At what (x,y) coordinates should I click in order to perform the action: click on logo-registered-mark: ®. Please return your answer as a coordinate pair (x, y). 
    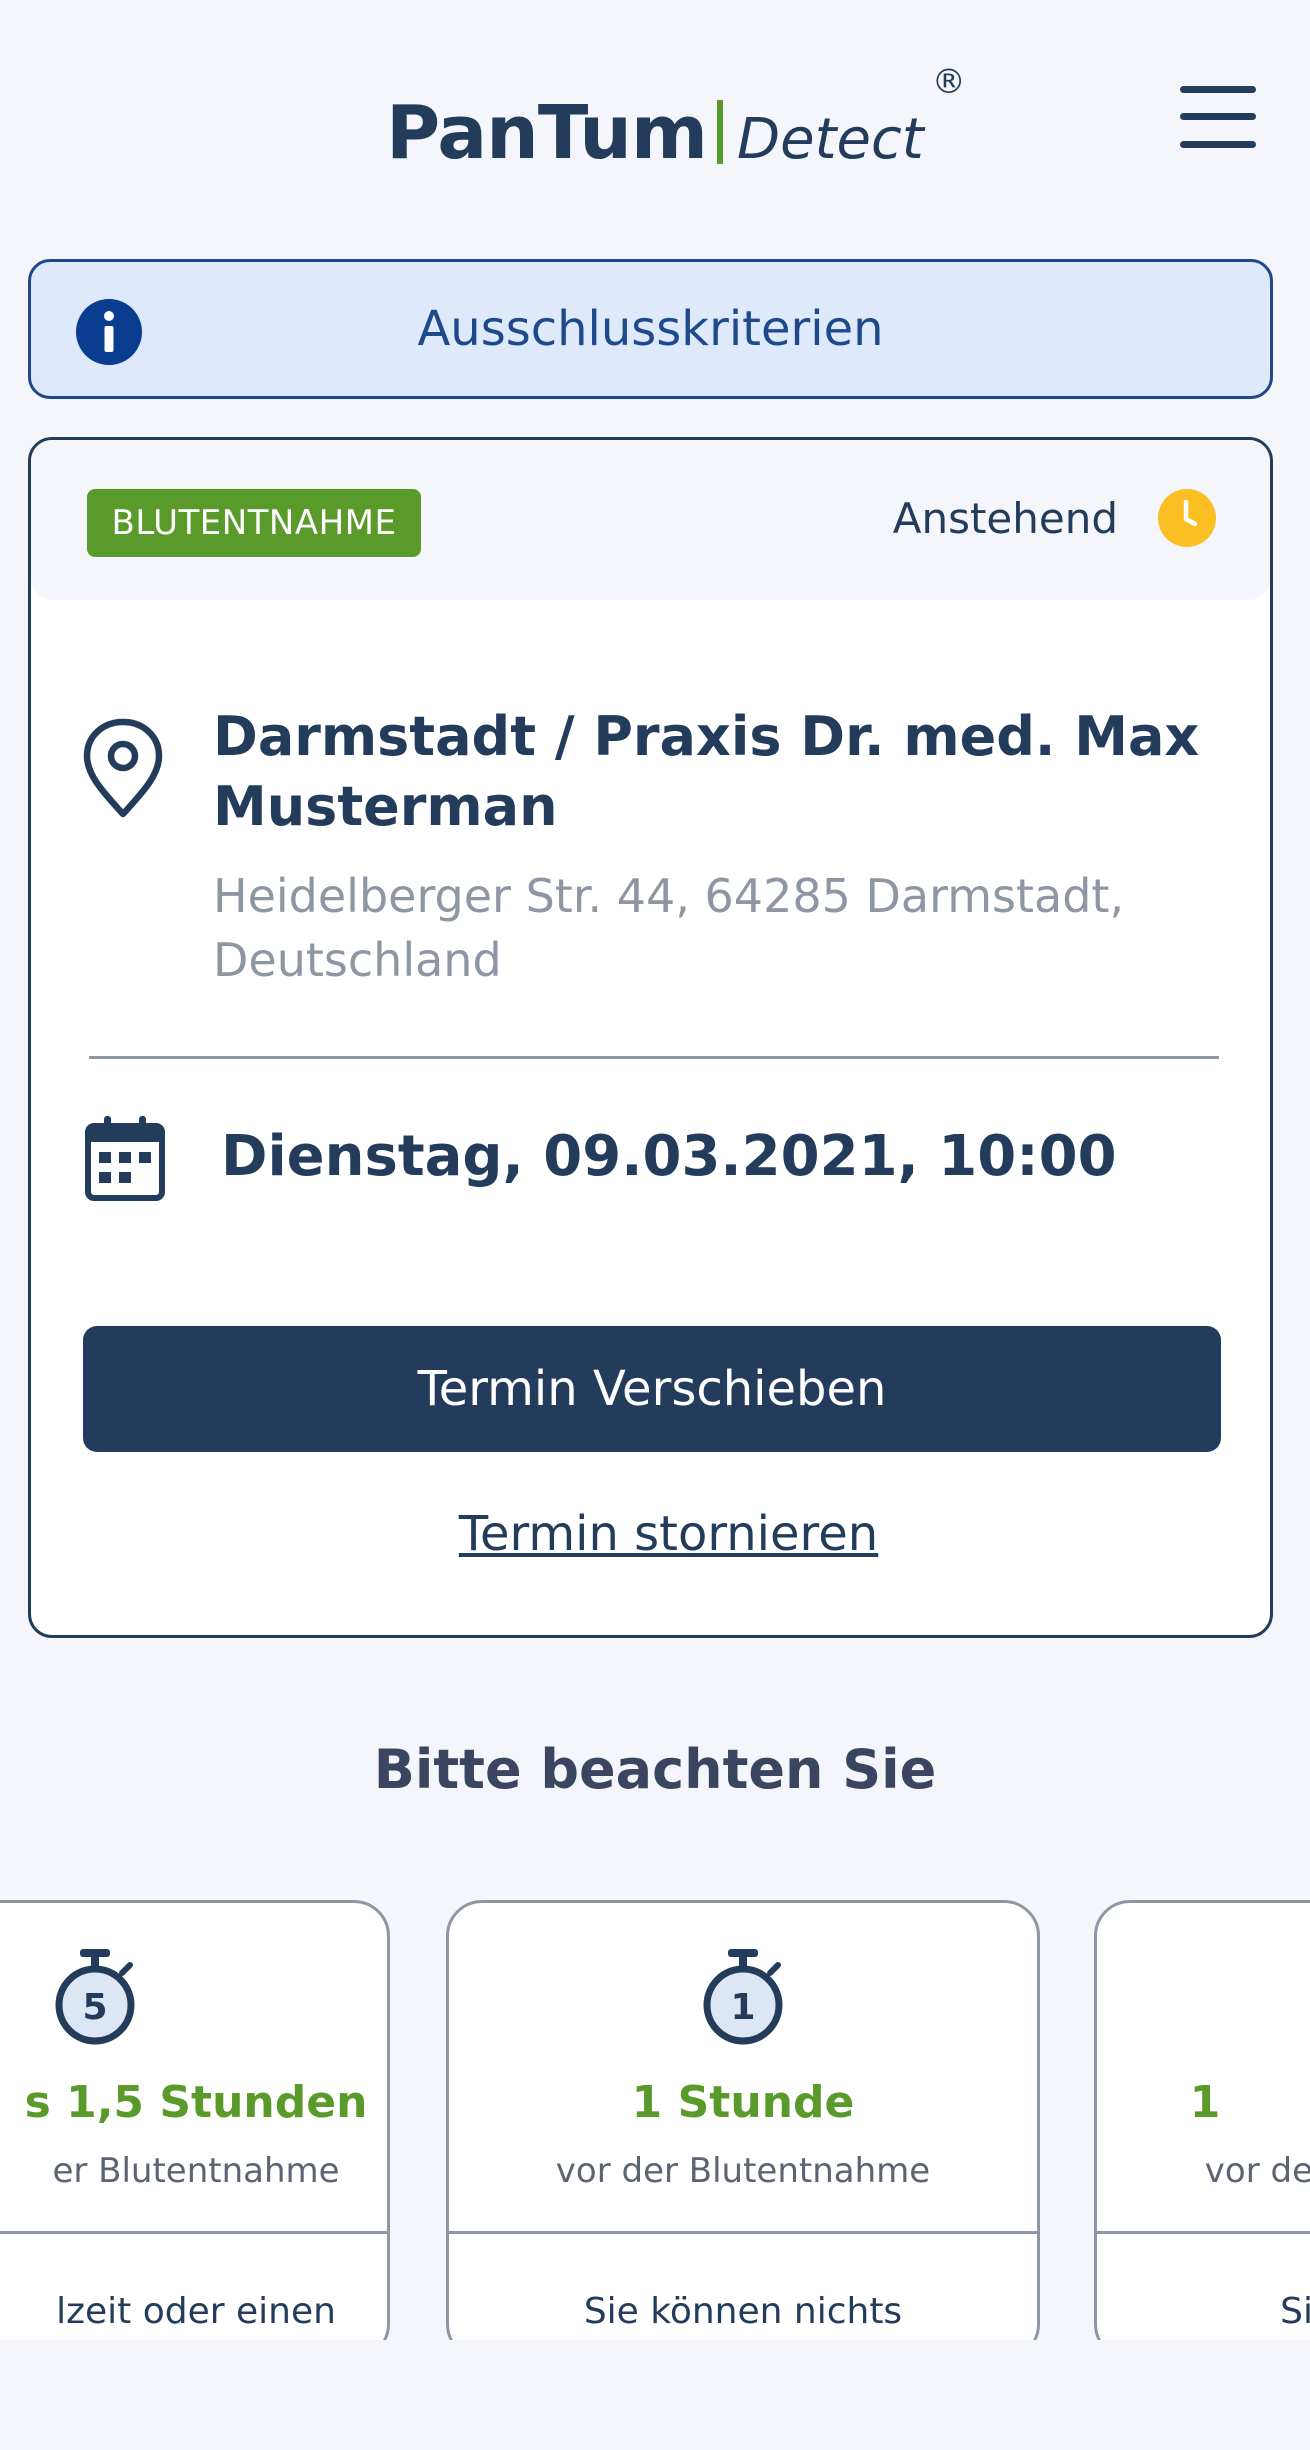
    Looking at the image, I should click on (948, 82).